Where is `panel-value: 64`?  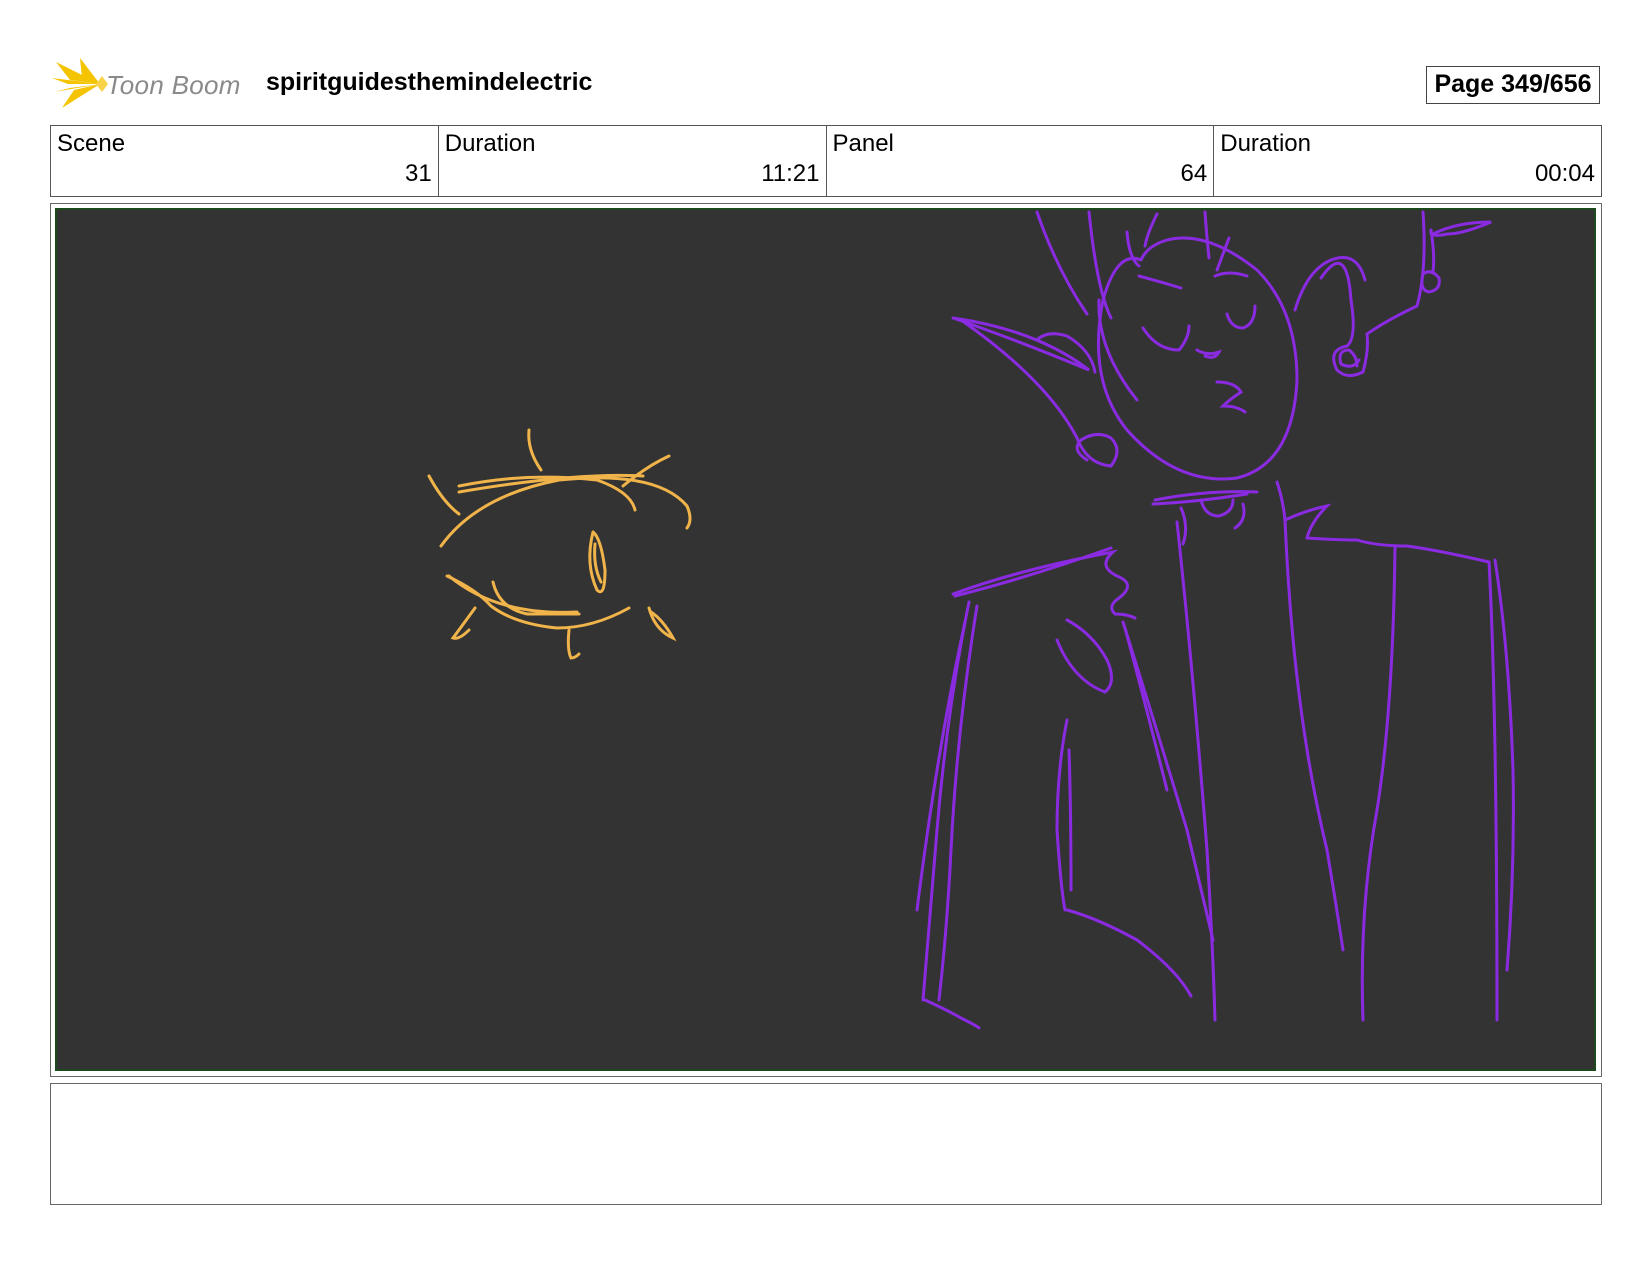
panel-value: 64 is located at coordinates (1194, 173).